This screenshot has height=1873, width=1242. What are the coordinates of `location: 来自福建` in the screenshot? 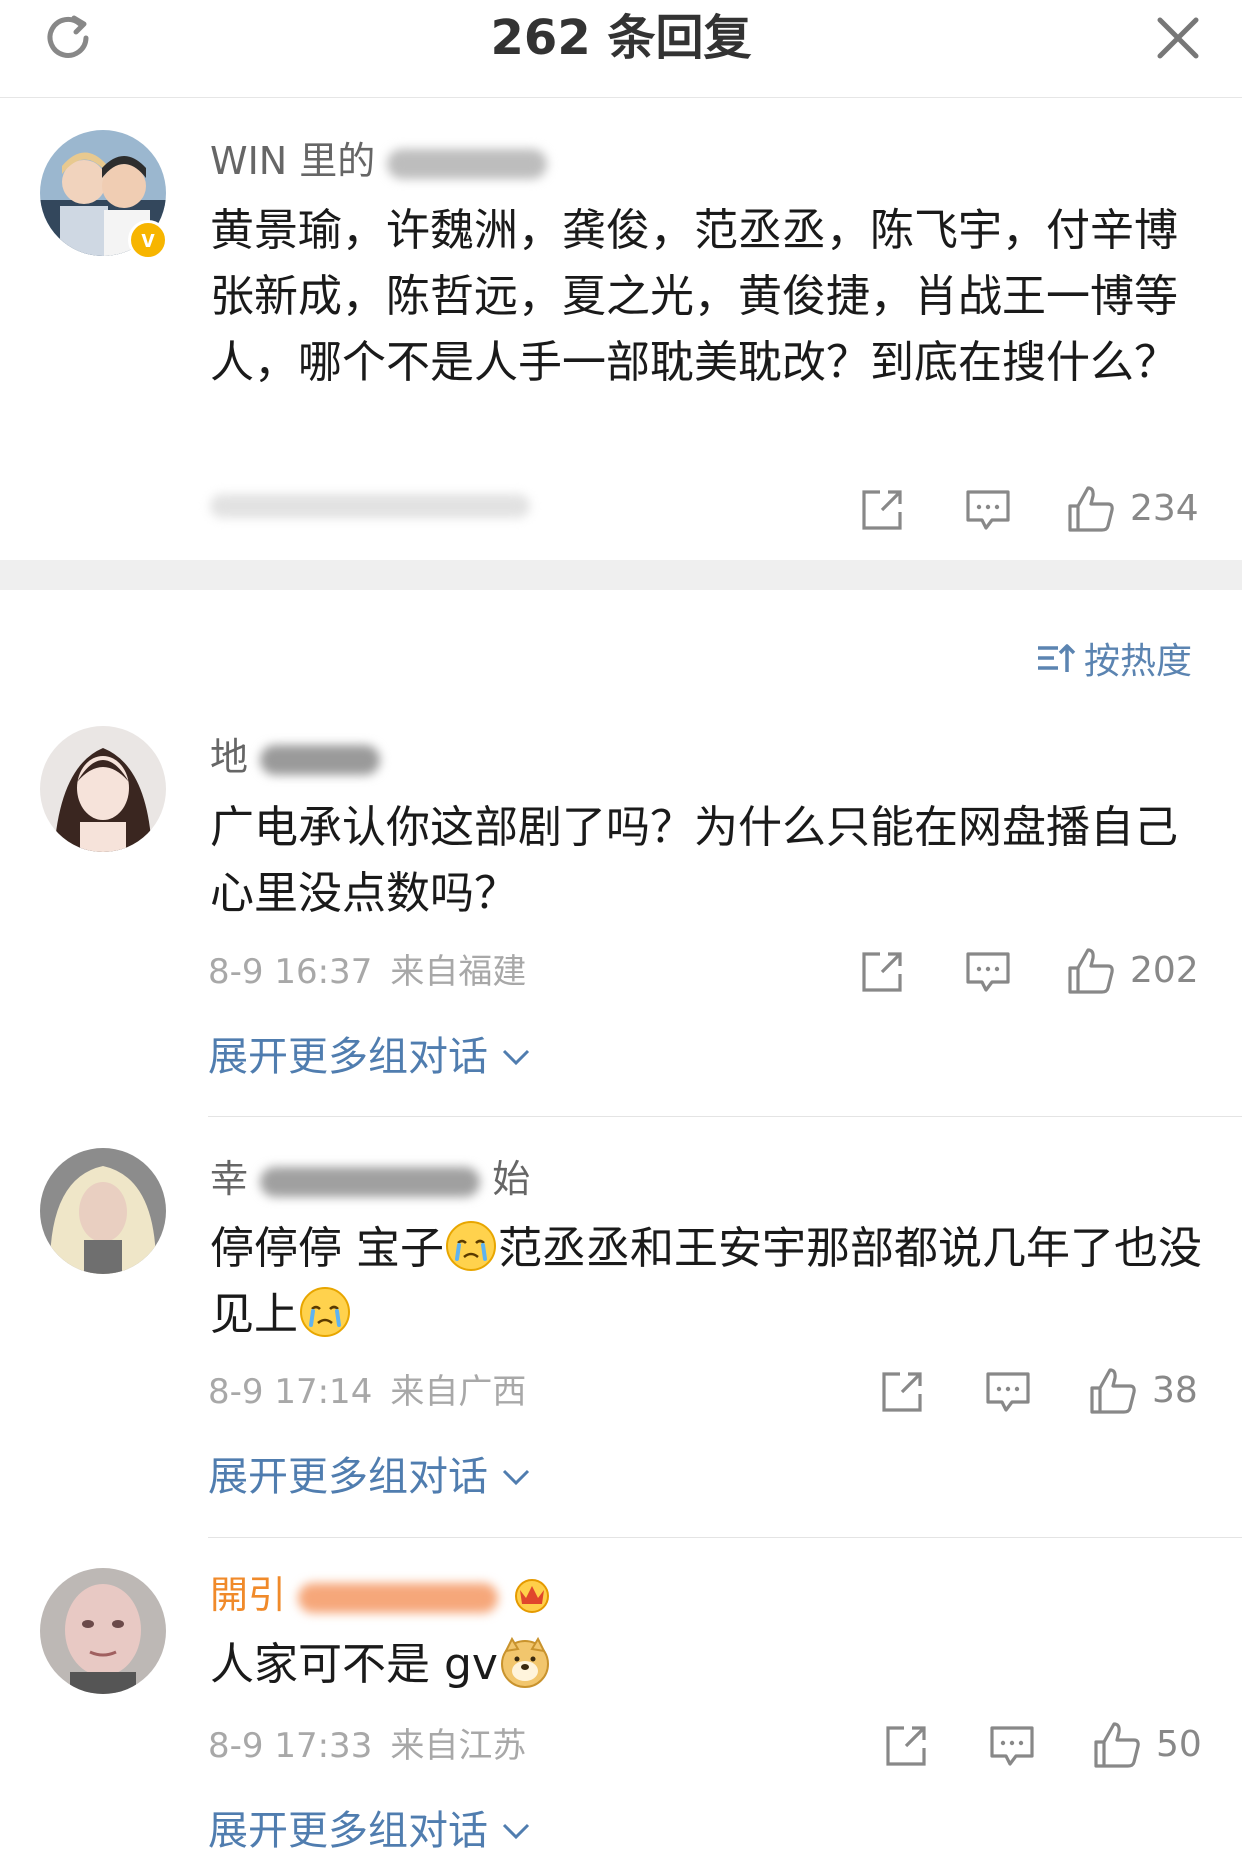 It's located at (458, 972).